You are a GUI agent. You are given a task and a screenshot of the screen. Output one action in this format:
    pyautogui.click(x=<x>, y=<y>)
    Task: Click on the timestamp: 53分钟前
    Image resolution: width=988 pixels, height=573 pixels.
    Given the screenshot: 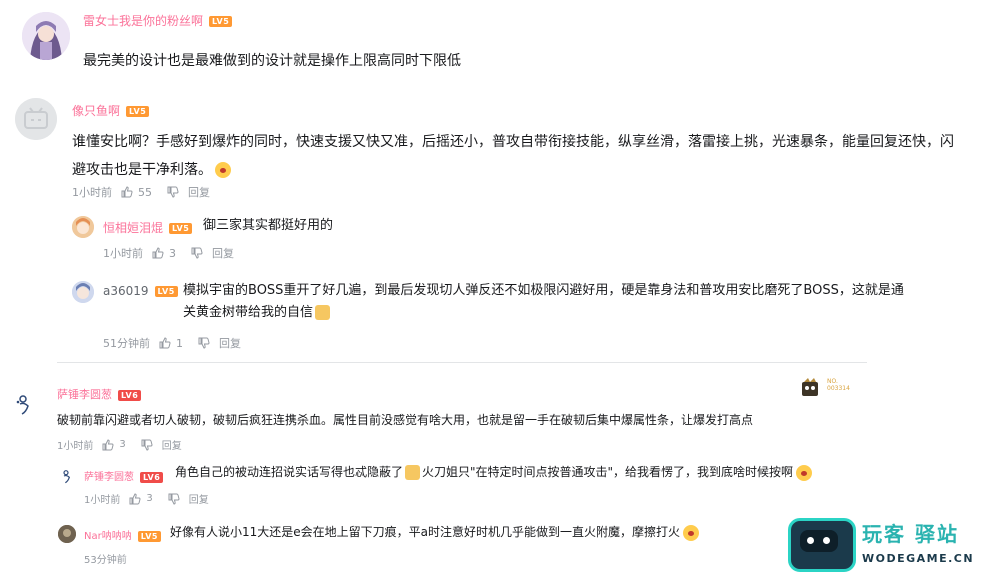 What is the action you would take?
    pyautogui.click(x=105, y=560)
    